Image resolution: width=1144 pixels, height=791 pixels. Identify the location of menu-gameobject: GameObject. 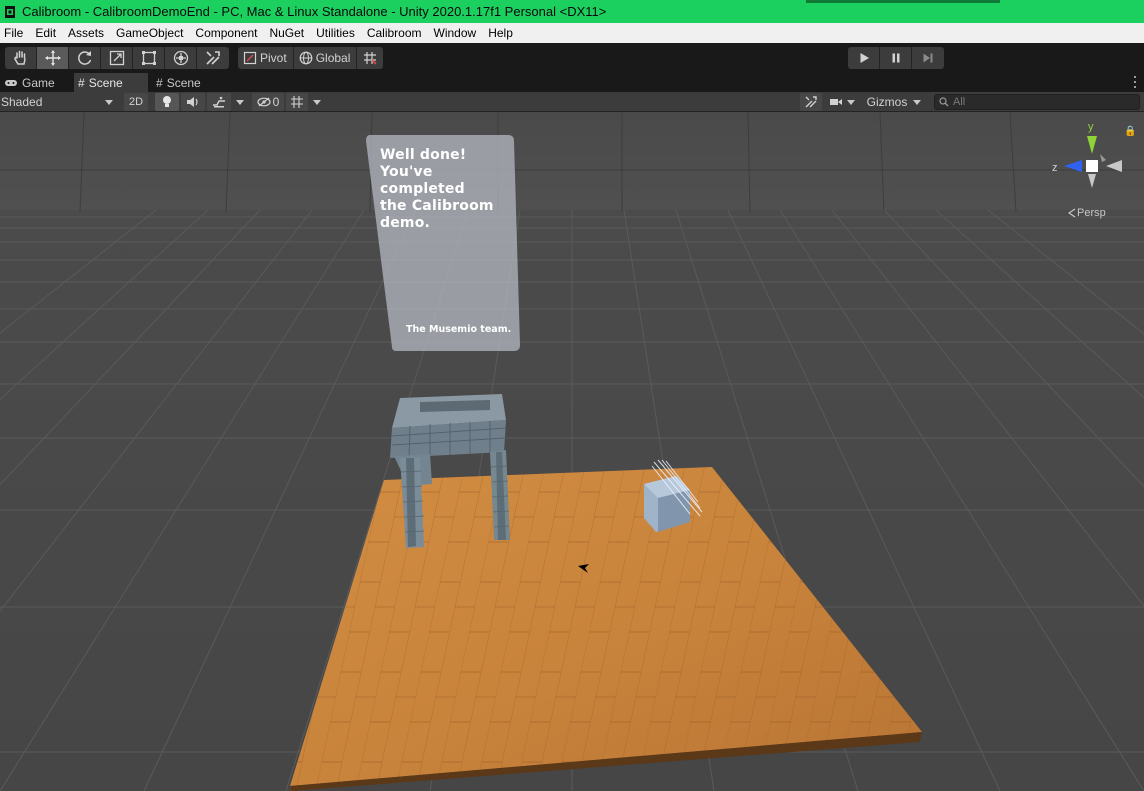
(149, 33).